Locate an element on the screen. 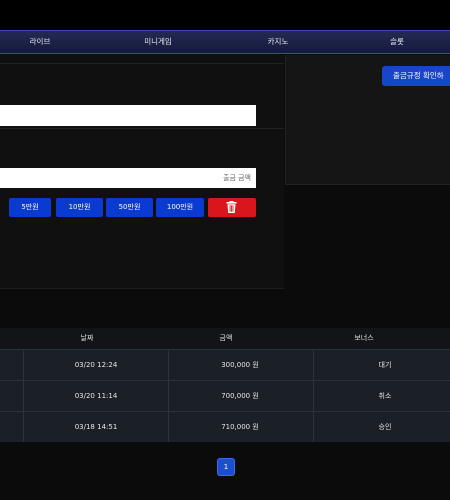  header-amount: 금액 is located at coordinates (226, 338).